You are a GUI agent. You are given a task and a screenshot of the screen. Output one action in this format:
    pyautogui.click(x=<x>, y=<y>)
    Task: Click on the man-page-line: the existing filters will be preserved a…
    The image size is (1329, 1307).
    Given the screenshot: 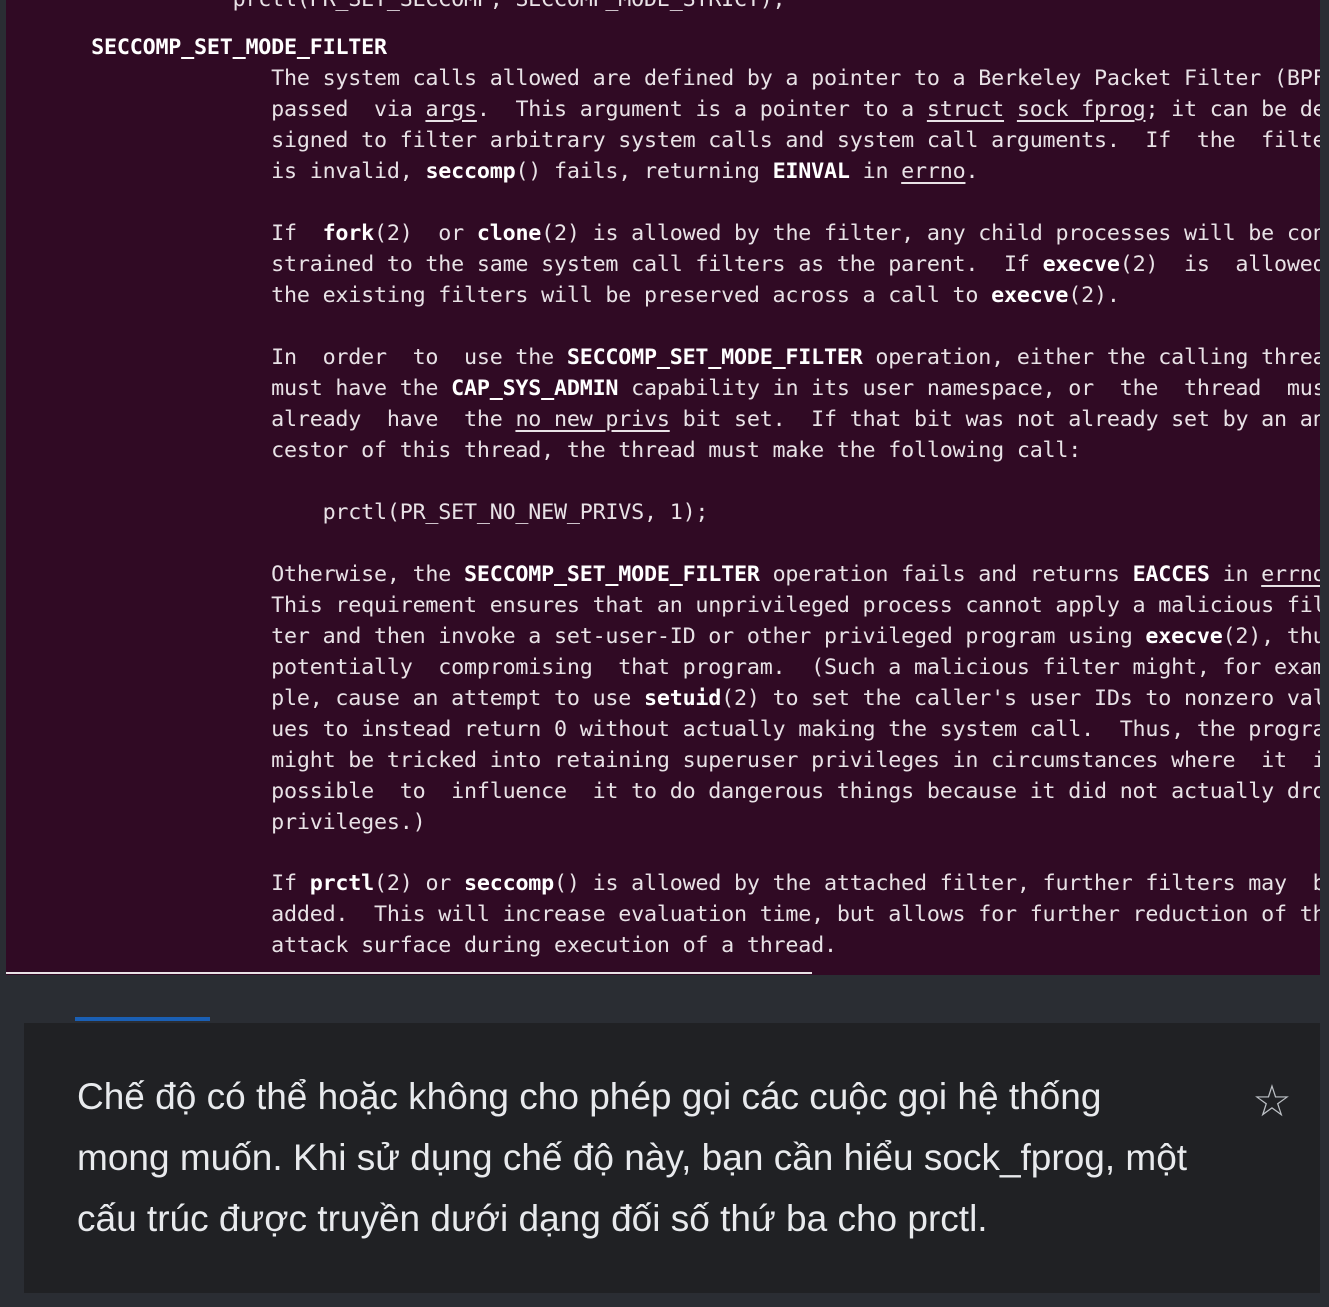 What is the action you would take?
    pyautogui.click(x=567, y=295)
    